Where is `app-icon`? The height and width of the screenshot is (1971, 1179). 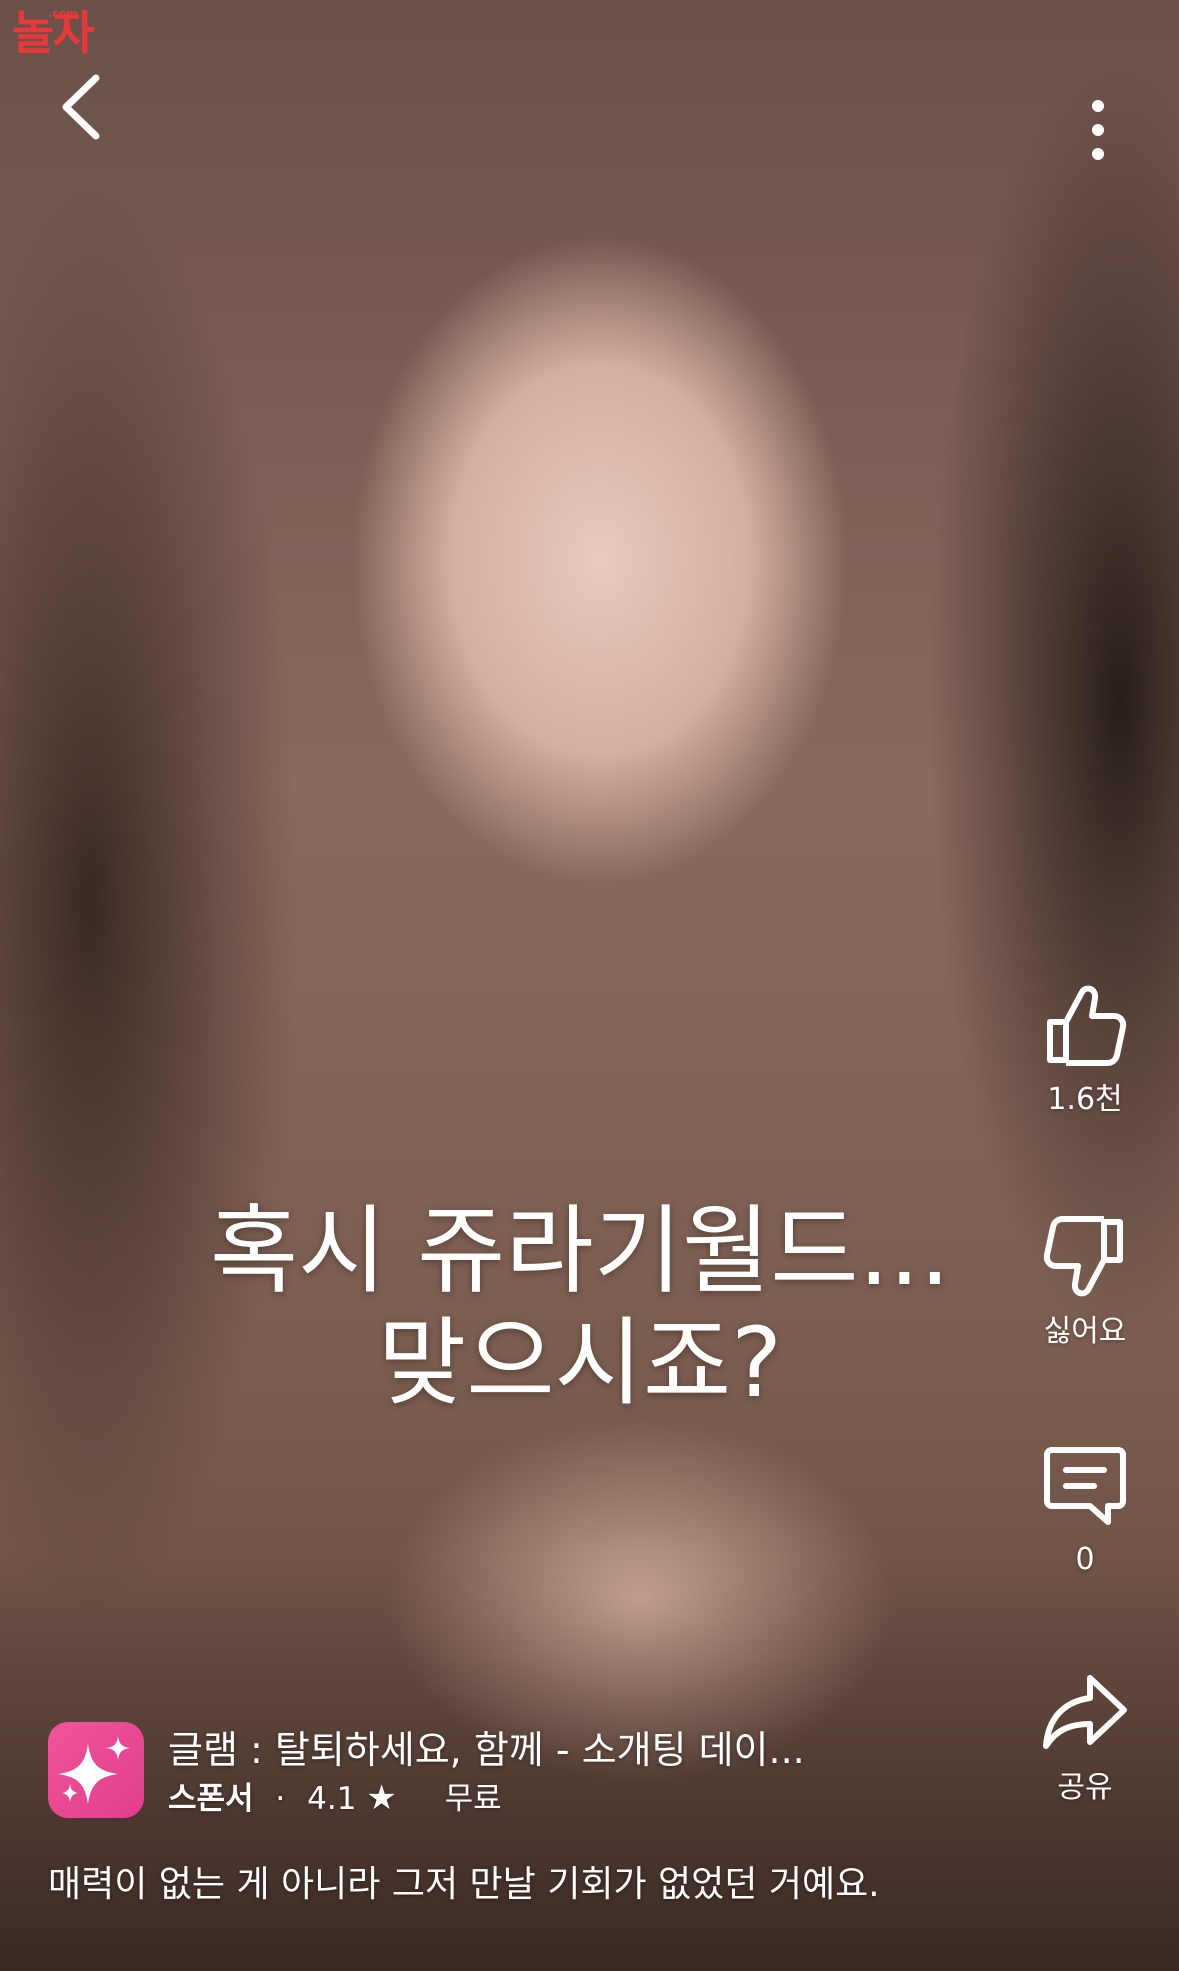
app-icon is located at coordinates (96, 1770).